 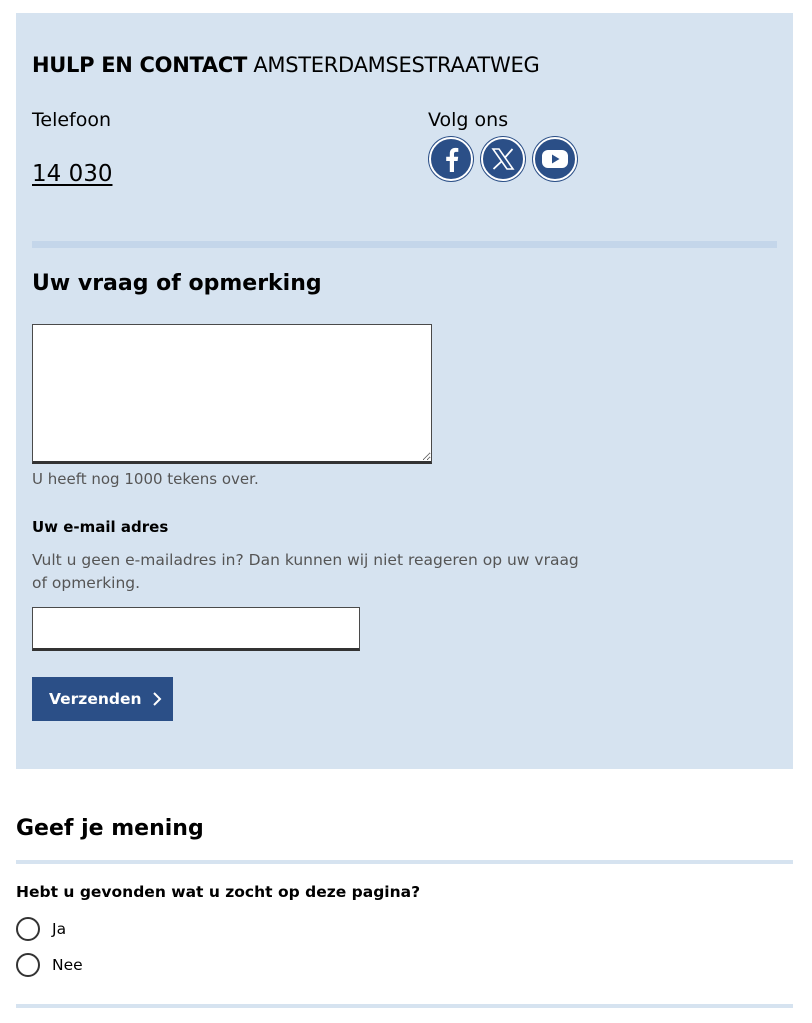 I want to click on phone-label: Telefoon, so click(x=72, y=120).